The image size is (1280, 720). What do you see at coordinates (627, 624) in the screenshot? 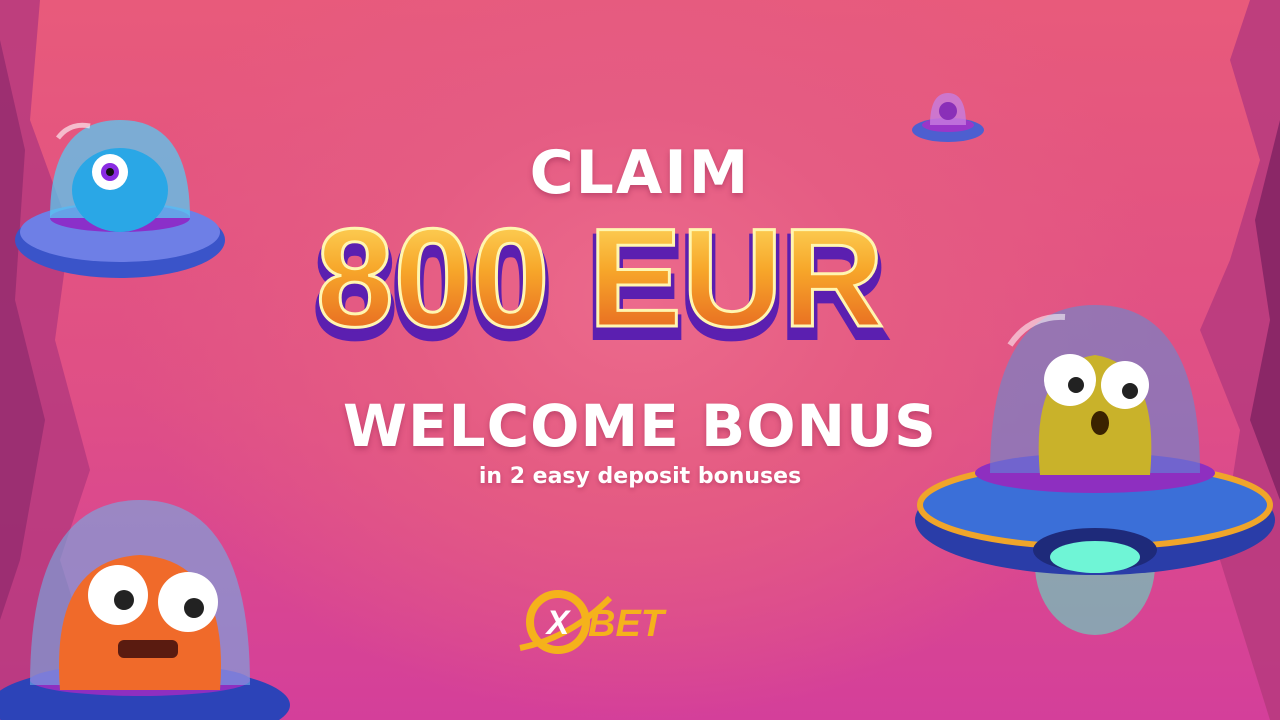
I see `logo-word: BET` at bounding box center [627, 624].